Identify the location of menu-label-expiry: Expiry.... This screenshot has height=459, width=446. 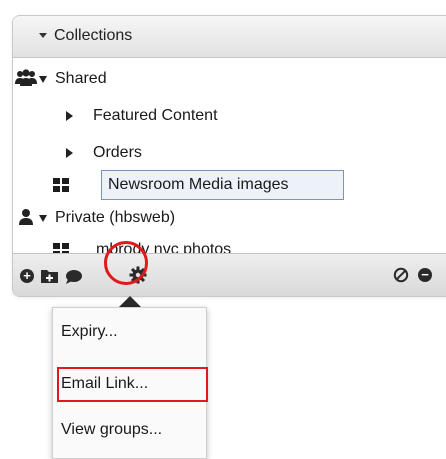
(89, 331).